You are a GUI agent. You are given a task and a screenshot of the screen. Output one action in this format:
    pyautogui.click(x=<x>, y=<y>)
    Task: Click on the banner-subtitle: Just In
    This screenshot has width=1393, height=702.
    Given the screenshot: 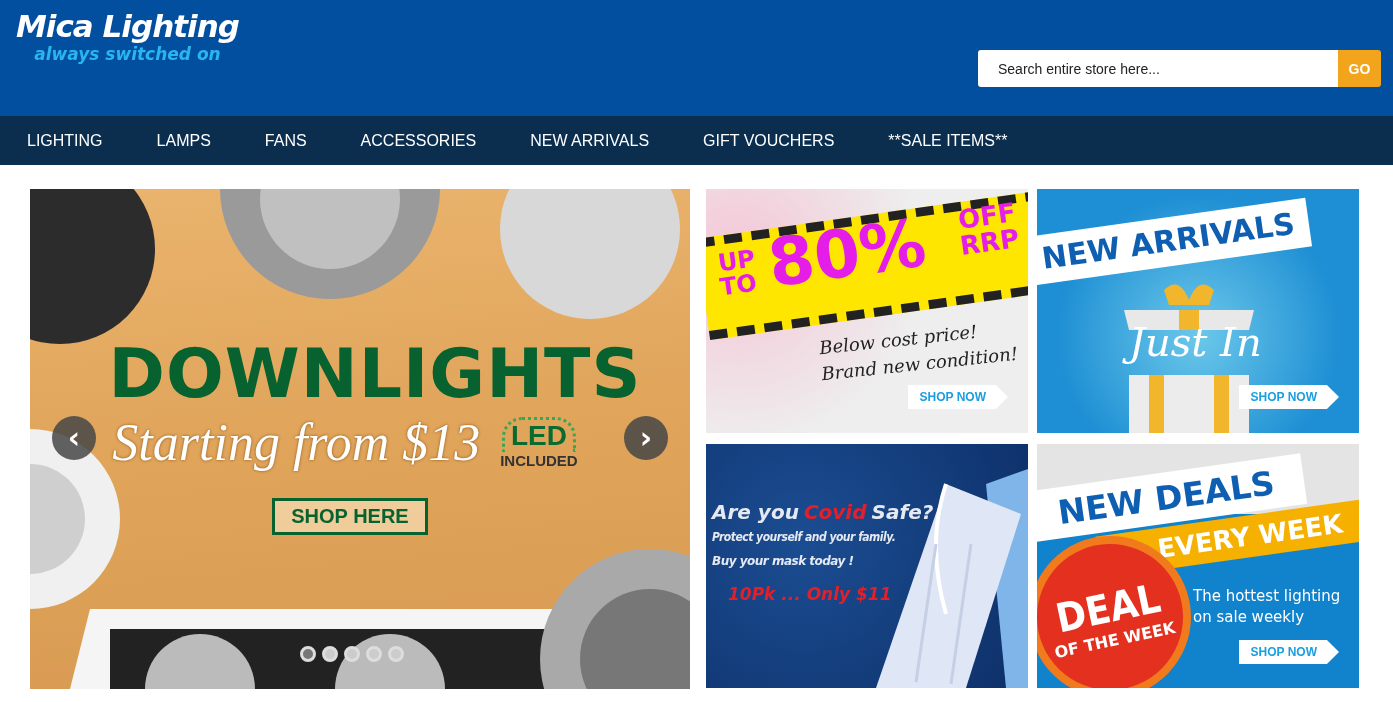 What is the action you would take?
    pyautogui.click(x=1197, y=344)
    